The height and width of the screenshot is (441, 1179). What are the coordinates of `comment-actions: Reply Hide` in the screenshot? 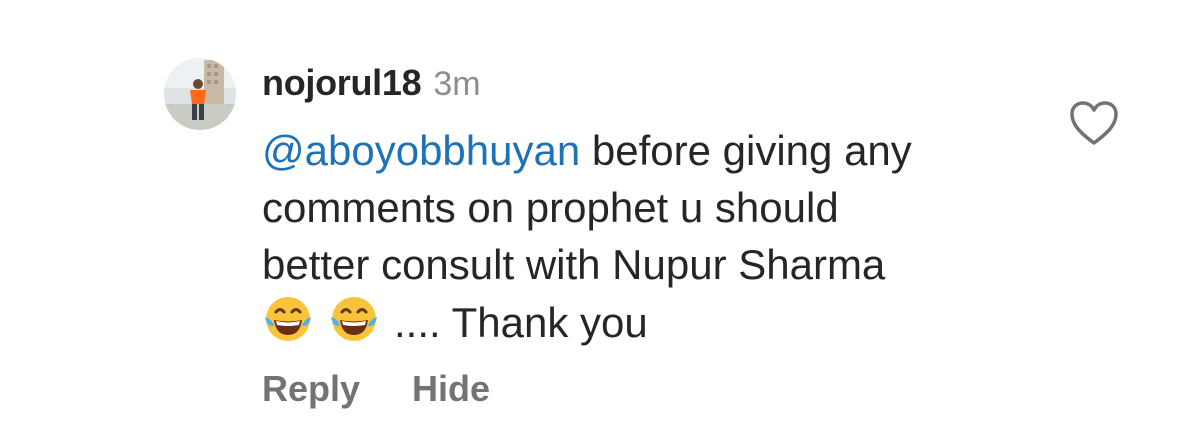 It's located at (376, 389).